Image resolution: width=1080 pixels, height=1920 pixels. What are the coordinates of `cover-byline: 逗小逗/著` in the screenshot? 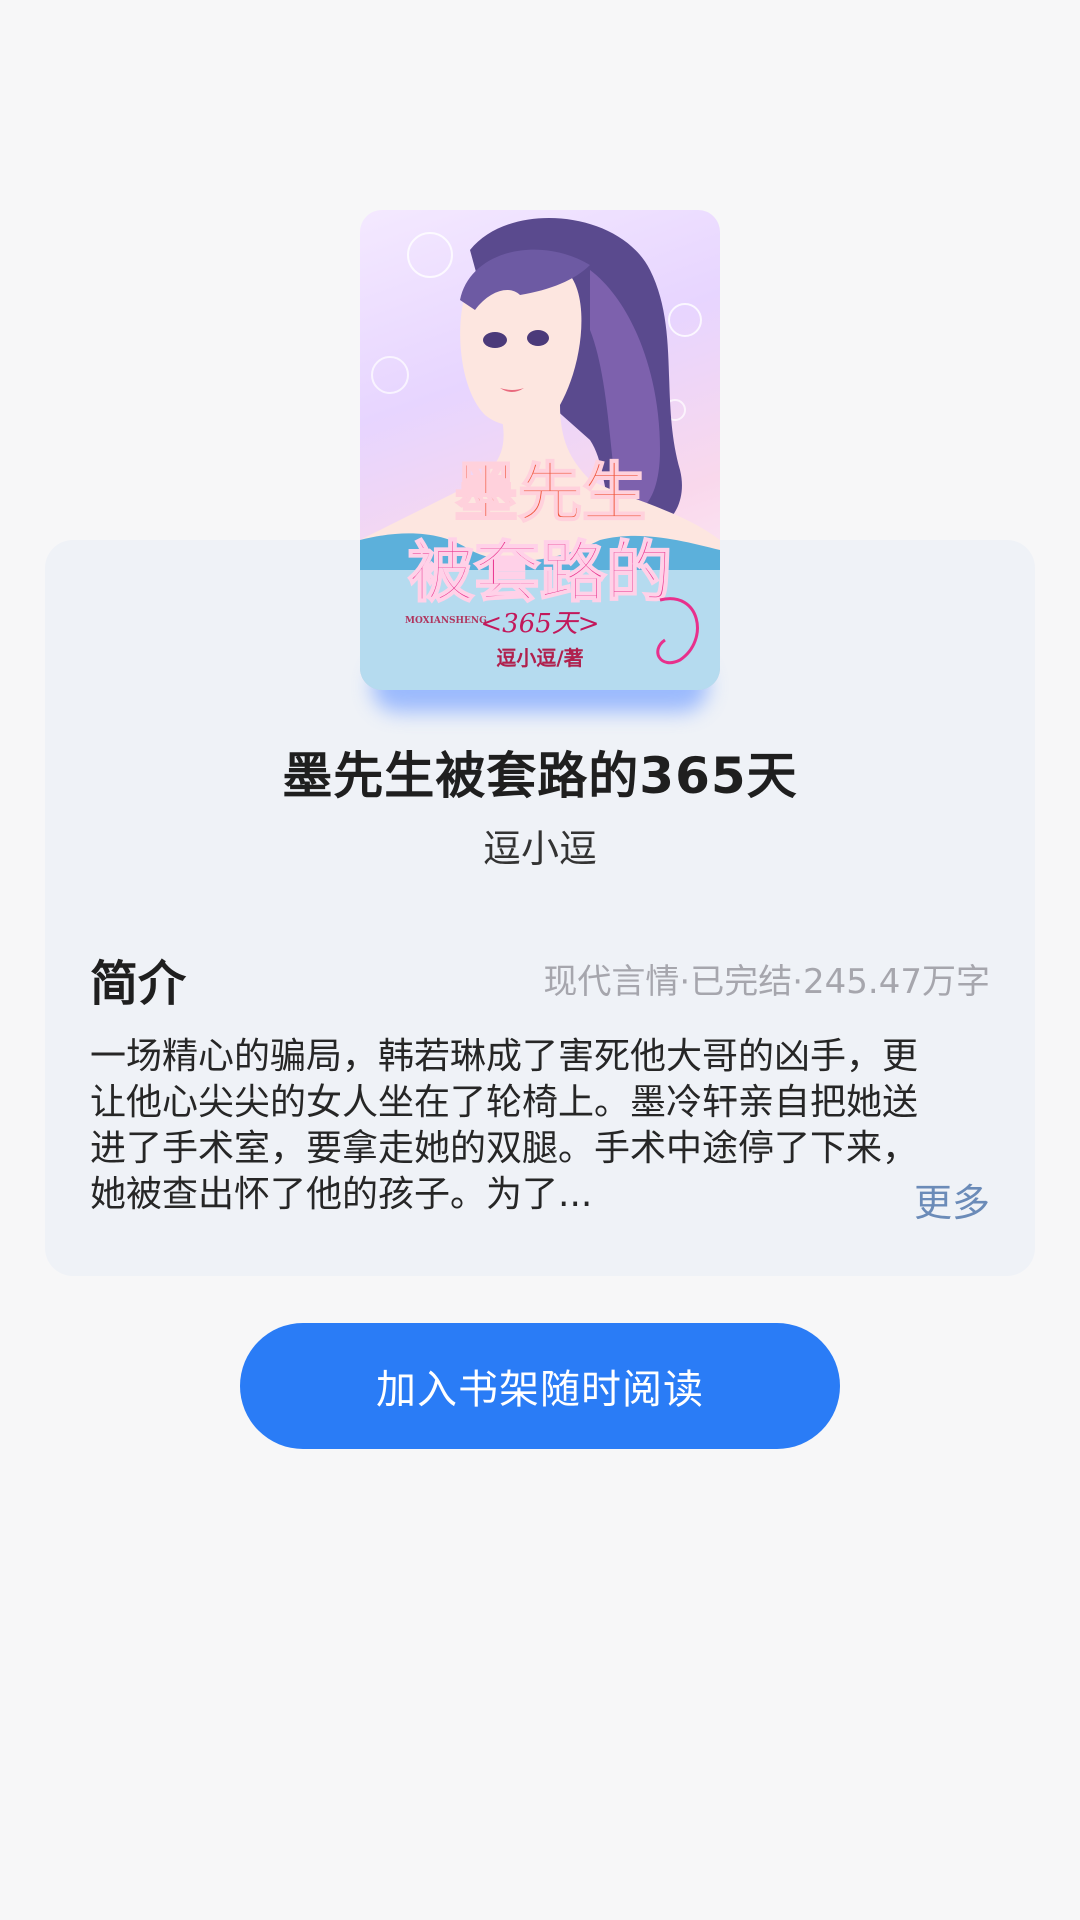 It's located at (539, 658).